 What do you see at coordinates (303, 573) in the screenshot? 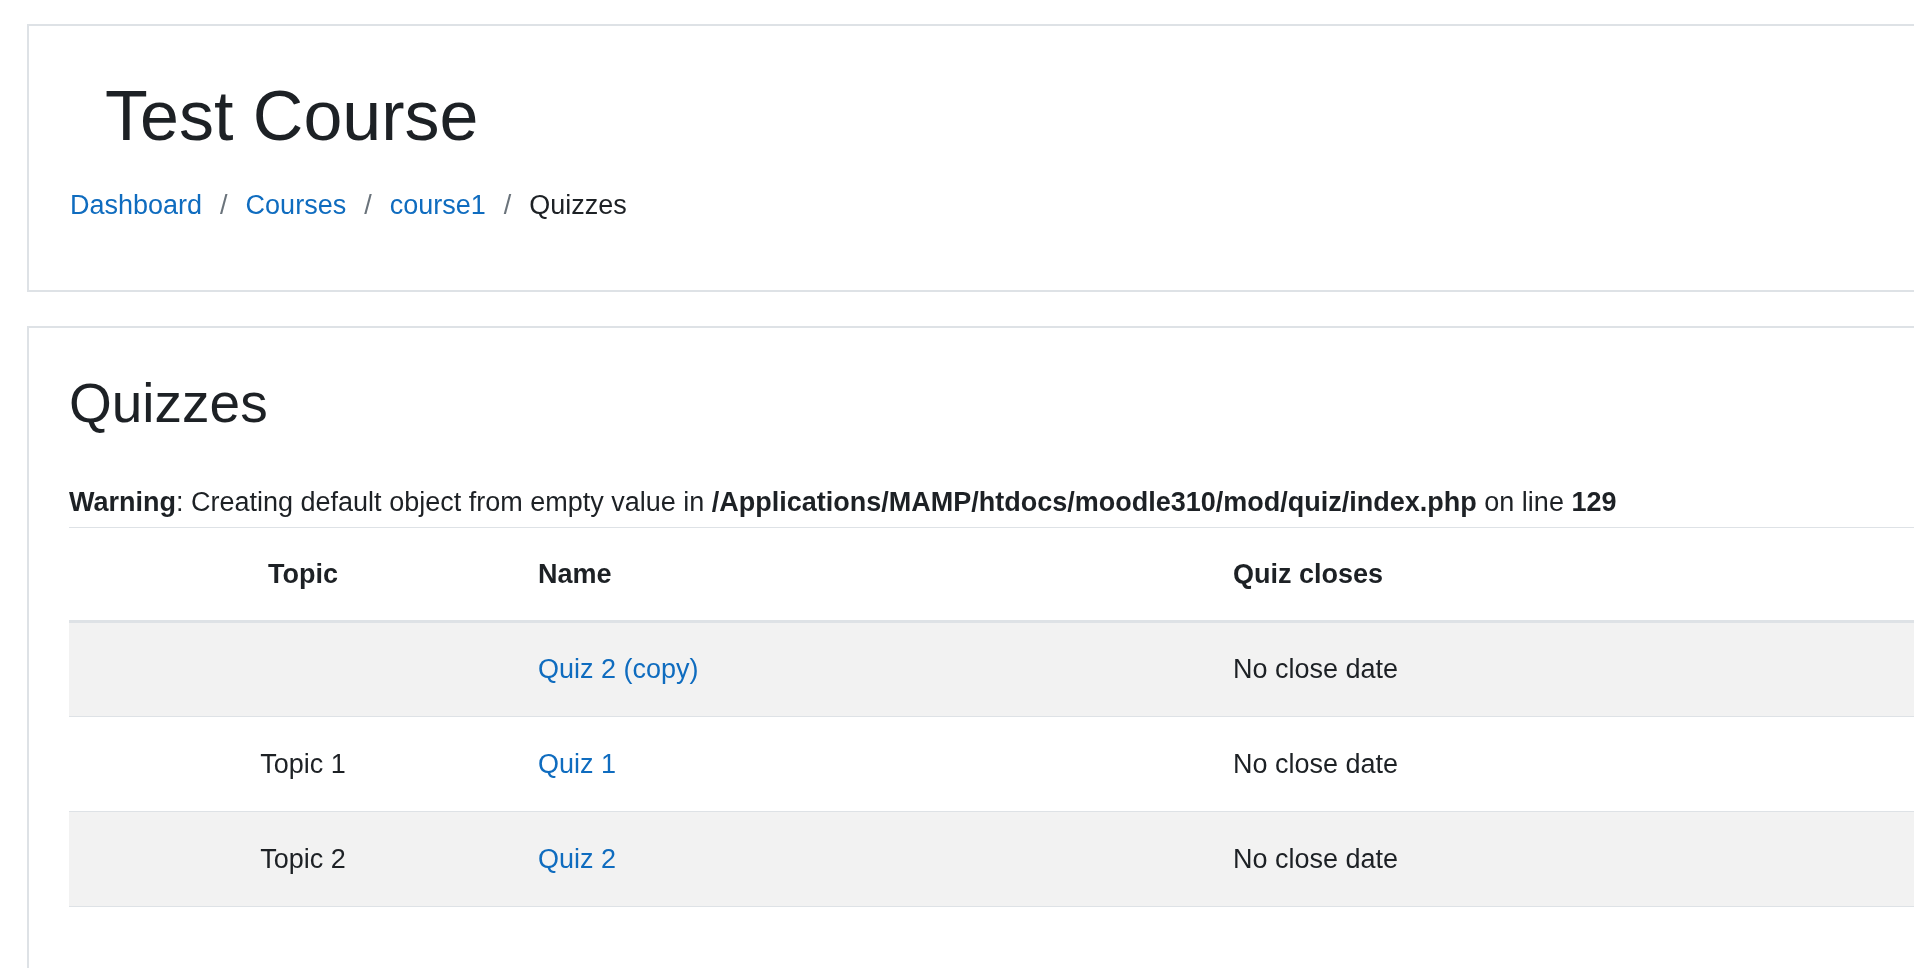
I see `column-header: Topic` at bounding box center [303, 573].